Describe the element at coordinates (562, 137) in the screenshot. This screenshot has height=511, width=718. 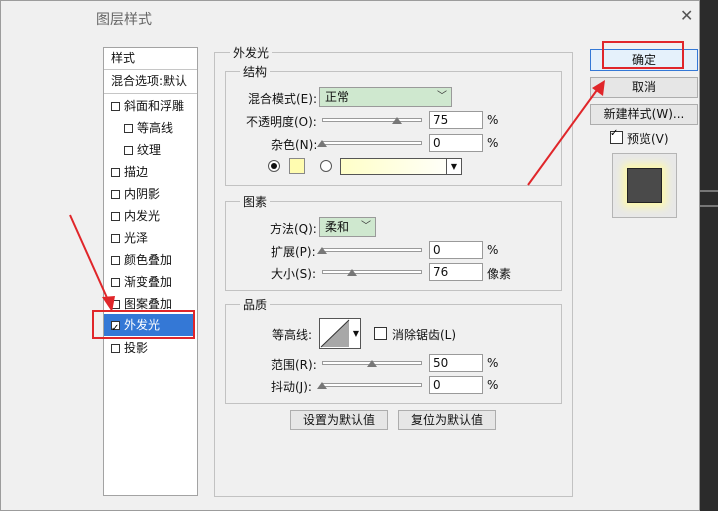
I see `annotation-arrow-right` at that location.